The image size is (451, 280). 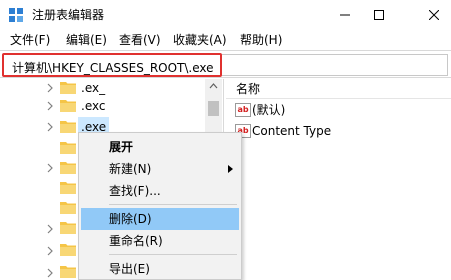 I want to click on value-name: (默认), so click(x=269, y=110).